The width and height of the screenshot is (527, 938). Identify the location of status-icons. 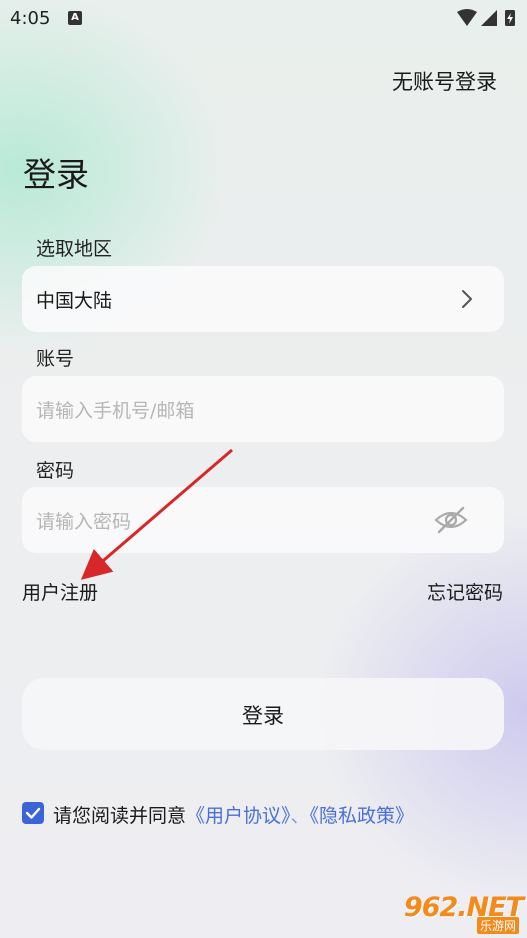
(486, 17).